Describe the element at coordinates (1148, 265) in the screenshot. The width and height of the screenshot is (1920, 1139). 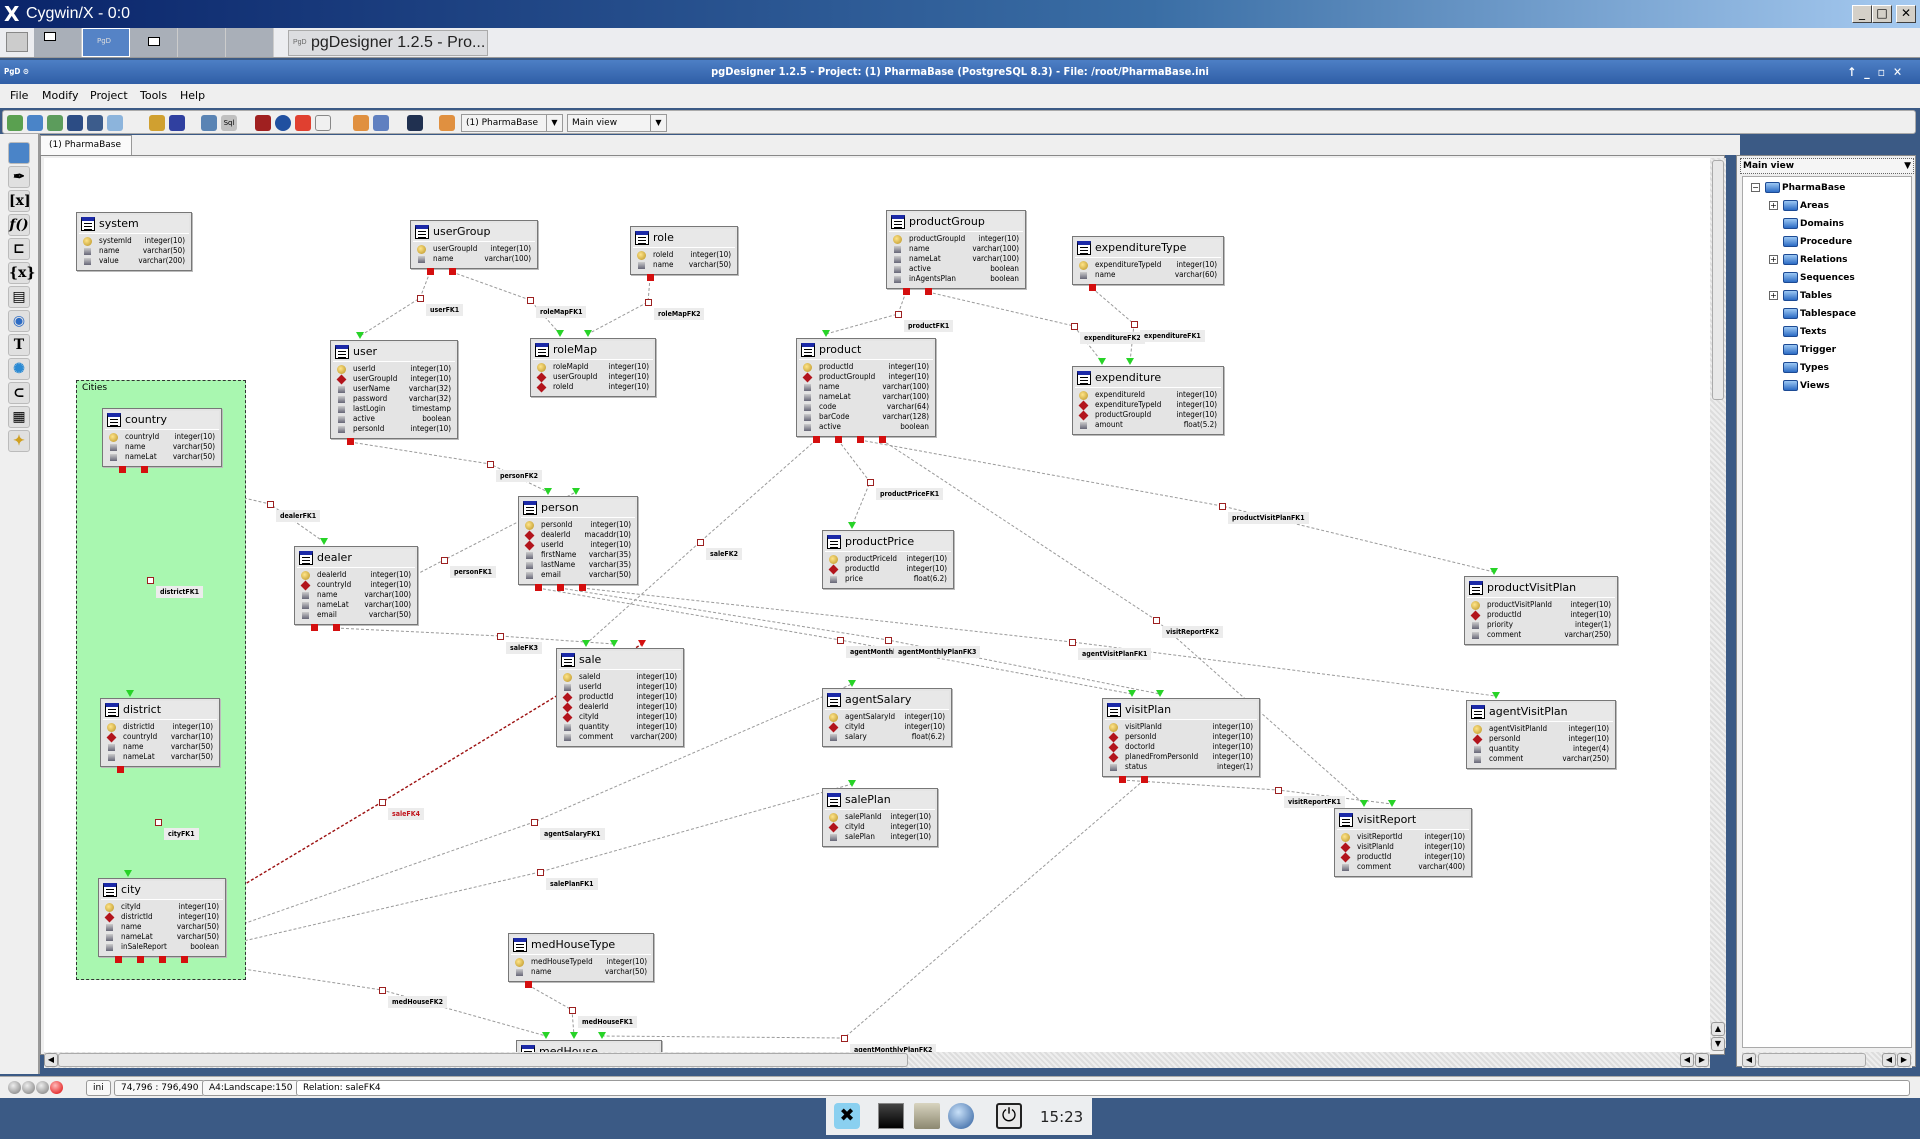
I see `column-row: expenditureTypeId integer(10)` at that location.